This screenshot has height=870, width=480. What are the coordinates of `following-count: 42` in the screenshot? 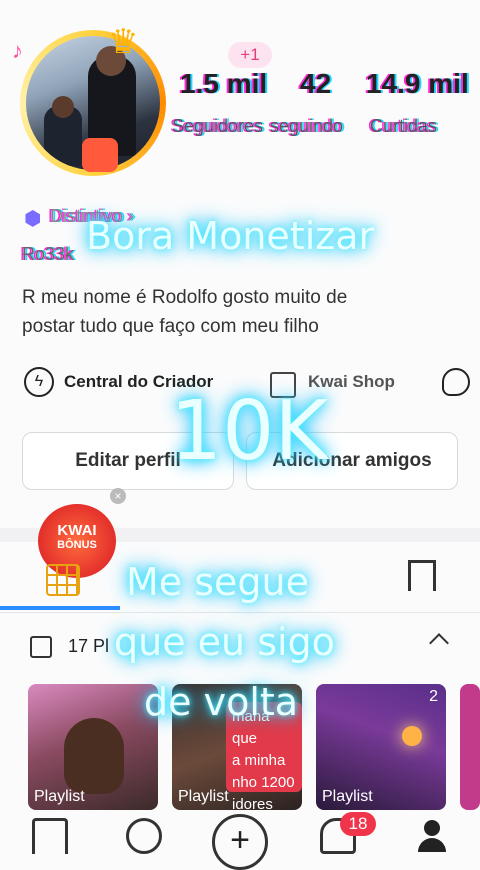 It's located at (315, 84).